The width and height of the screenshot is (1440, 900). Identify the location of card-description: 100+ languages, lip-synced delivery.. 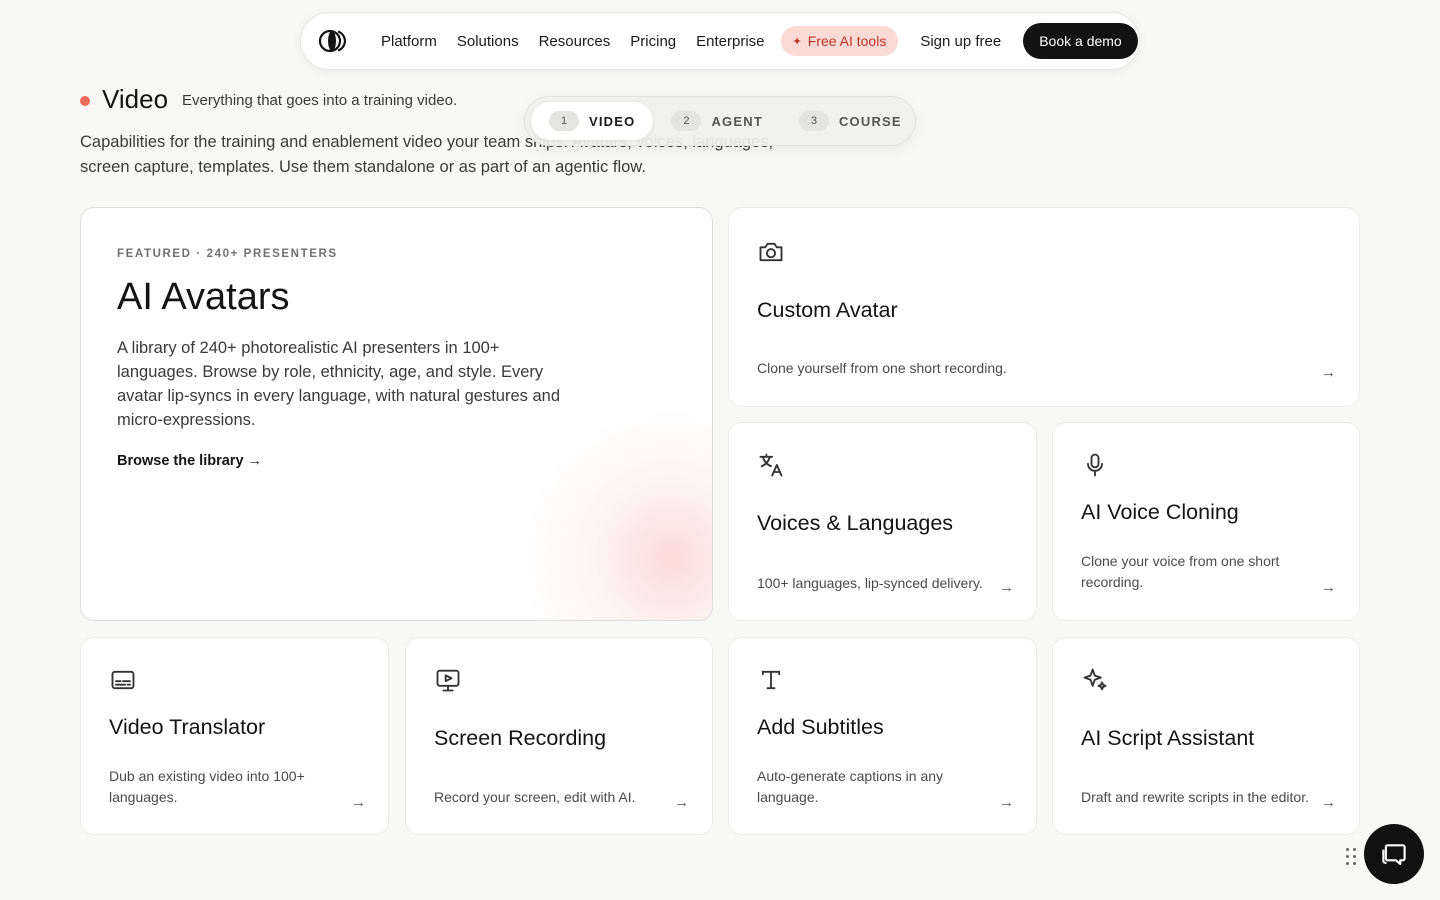
(870, 583).